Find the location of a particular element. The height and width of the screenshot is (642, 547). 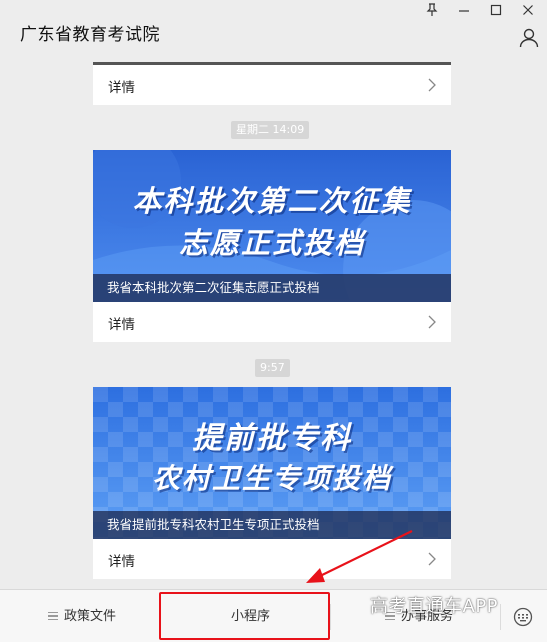

banner-title-line: 提前批专科 is located at coordinates (272, 438).